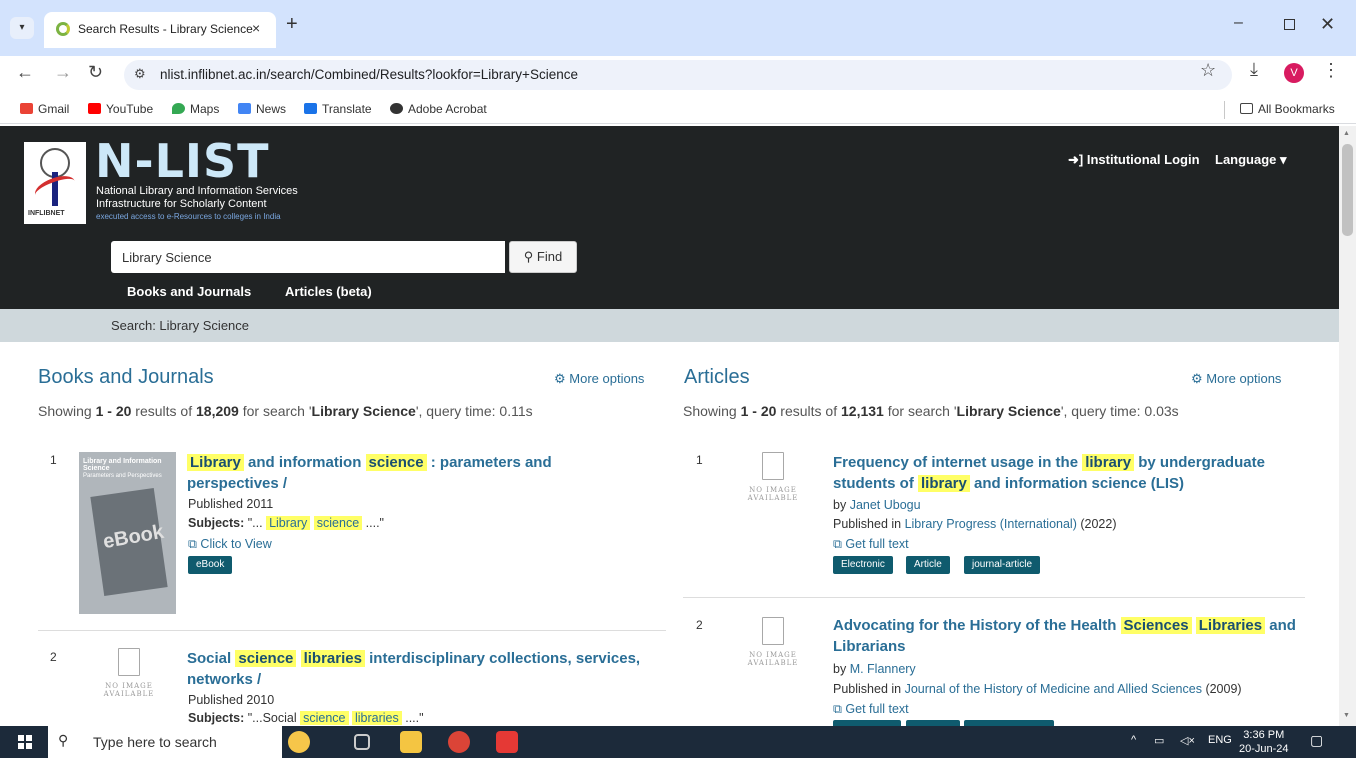  What do you see at coordinates (863, 565) in the screenshot?
I see `format-badge-electronic: Electronic` at bounding box center [863, 565].